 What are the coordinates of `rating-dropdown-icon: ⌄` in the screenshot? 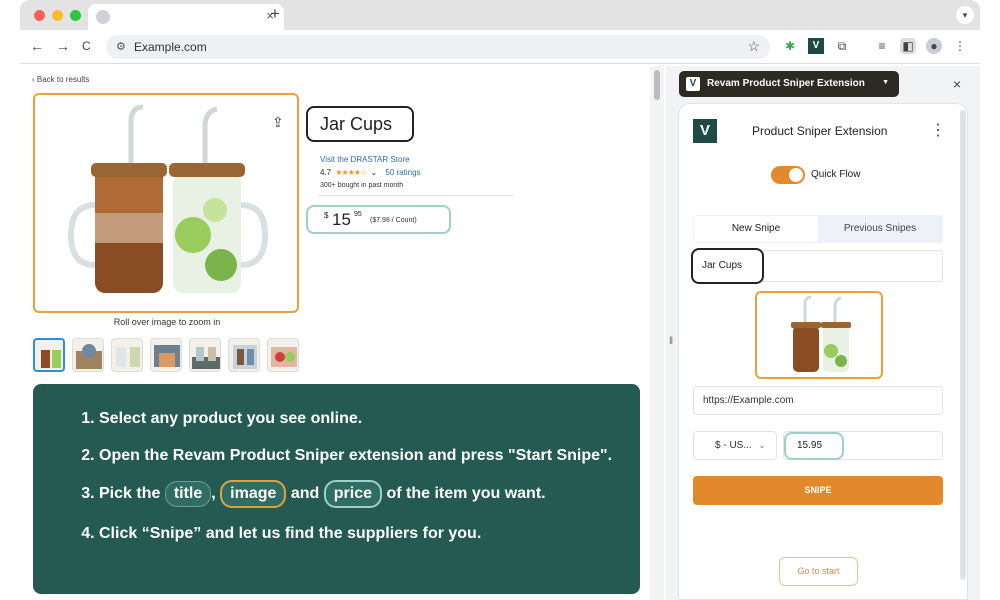 It's located at (373, 172).